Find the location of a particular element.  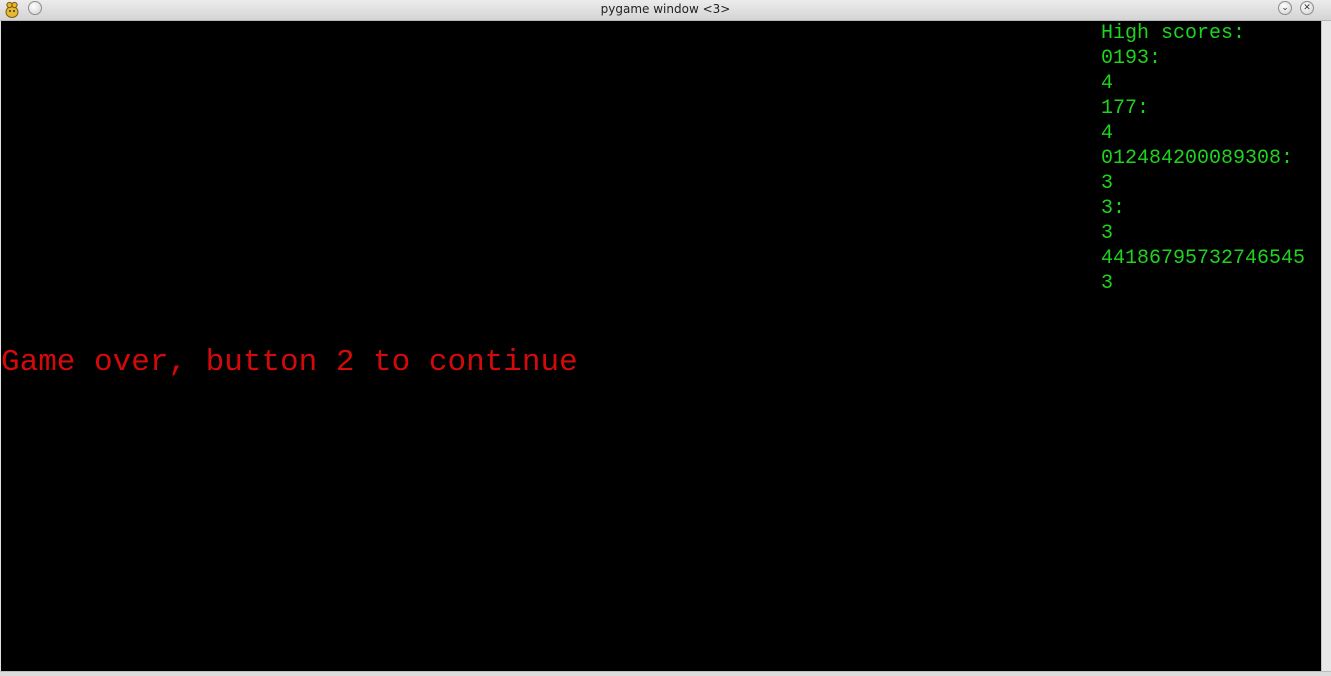

close-button: ✕ is located at coordinates (1307, 8).